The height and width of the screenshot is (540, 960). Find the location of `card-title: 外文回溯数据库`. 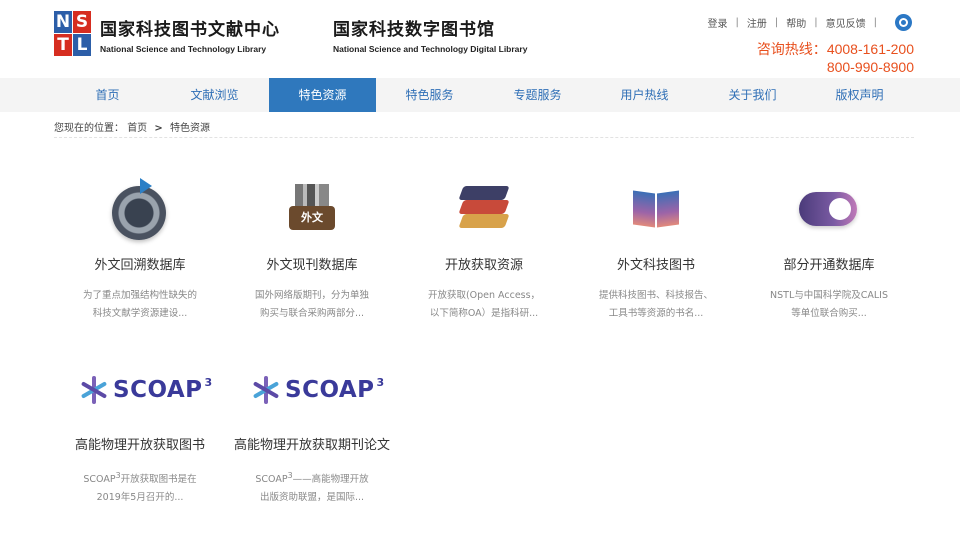

card-title: 外文回溯数据库 is located at coordinates (140, 263).